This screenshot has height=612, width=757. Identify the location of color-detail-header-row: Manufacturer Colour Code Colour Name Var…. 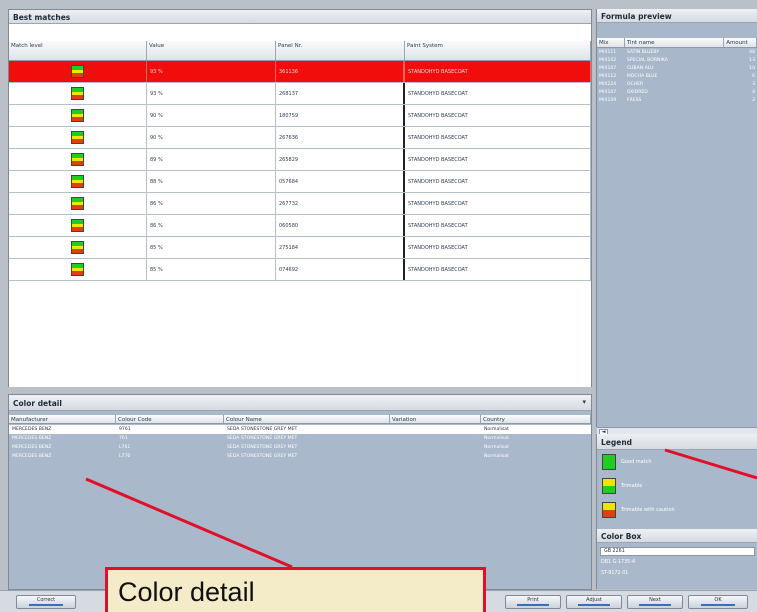
(300, 419).